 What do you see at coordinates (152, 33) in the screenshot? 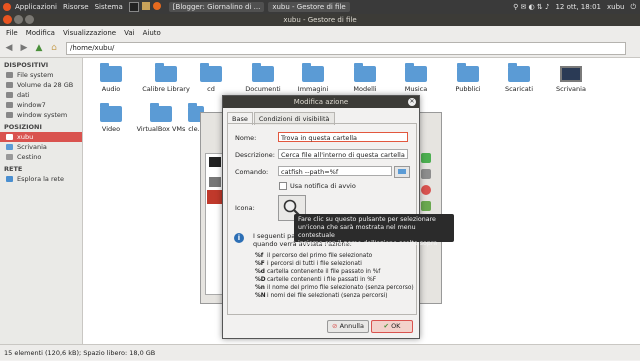
I see `menu-aiuto: Aiuto` at bounding box center [152, 33].